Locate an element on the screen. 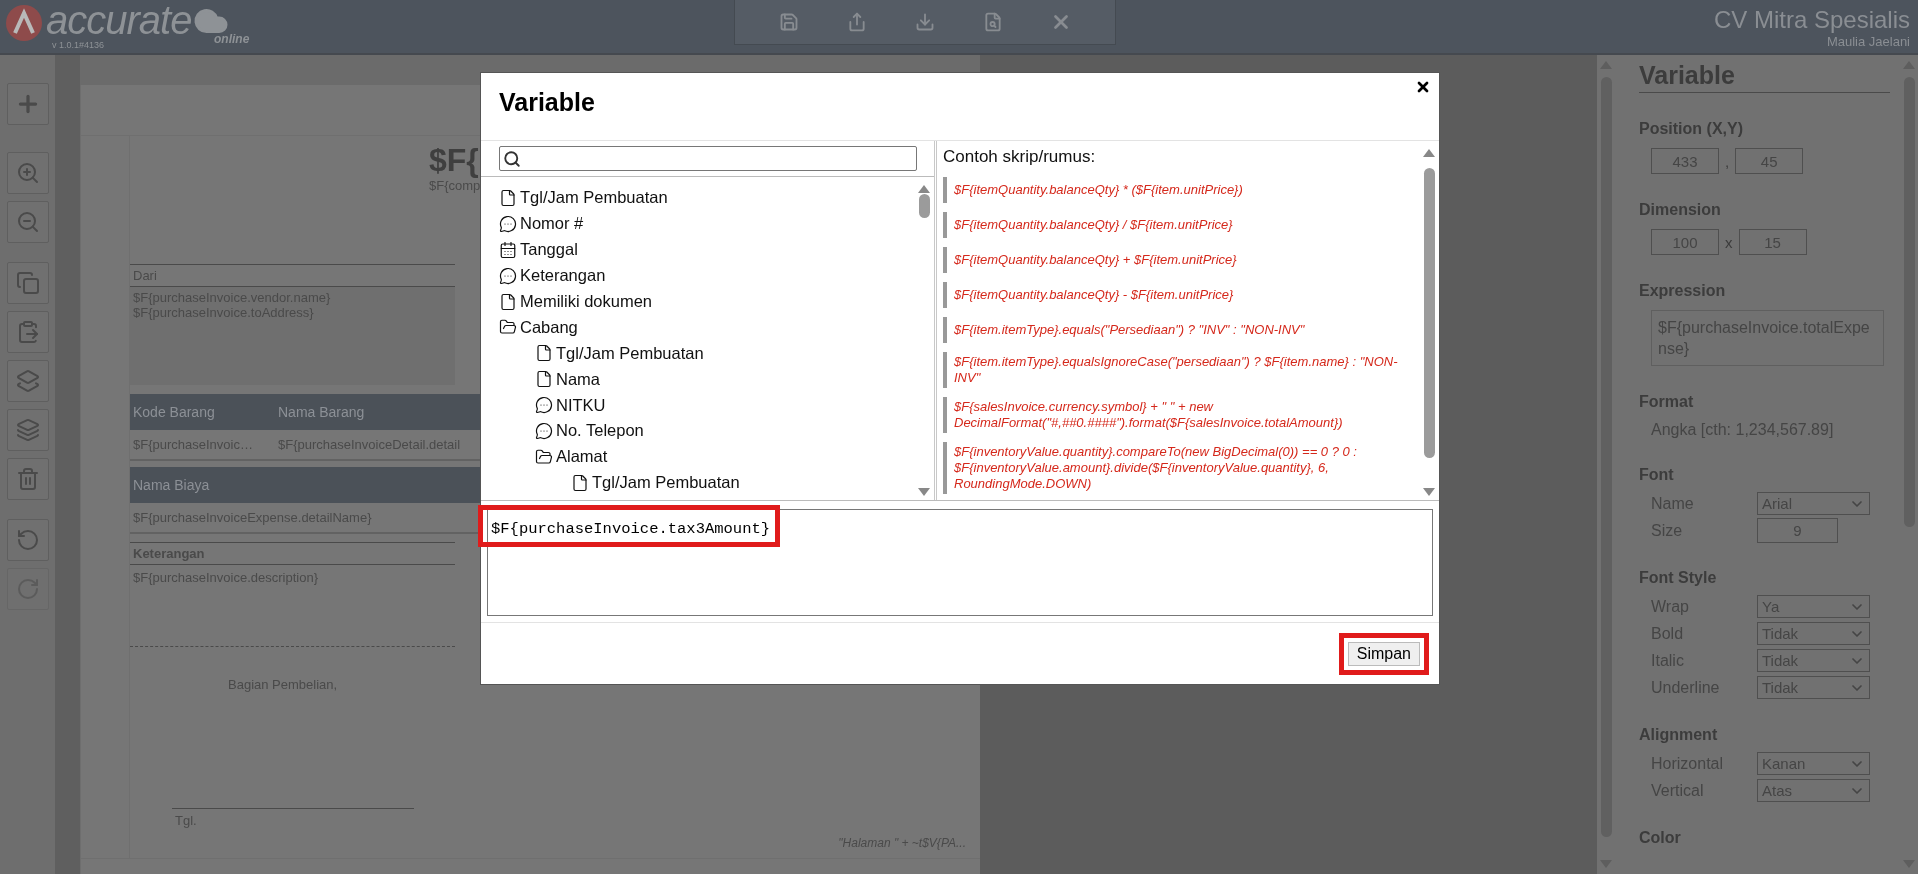 The image size is (1918, 874). column-header: Nama Biaya is located at coordinates (171, 485).